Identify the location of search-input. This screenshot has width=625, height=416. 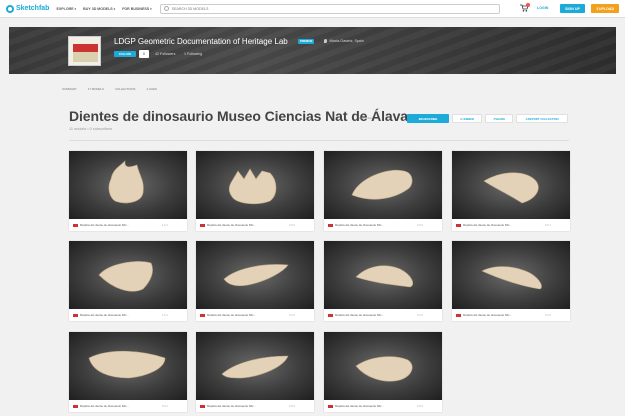
(331, 8).